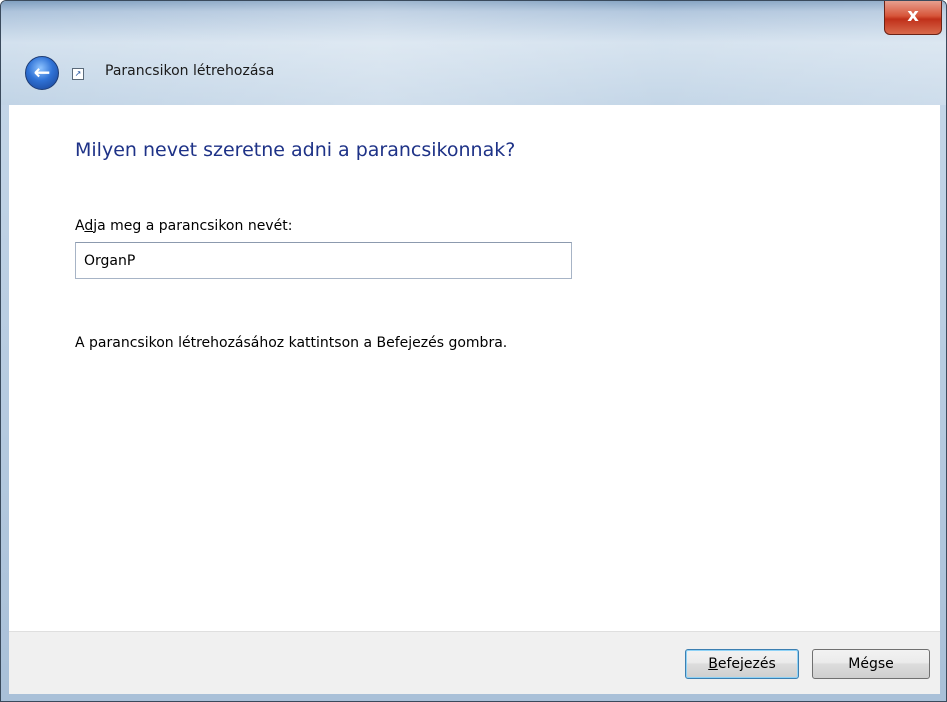 The height and width of the screenshot is (702, 947). I want to click on close-button: x, so click(913, 18).